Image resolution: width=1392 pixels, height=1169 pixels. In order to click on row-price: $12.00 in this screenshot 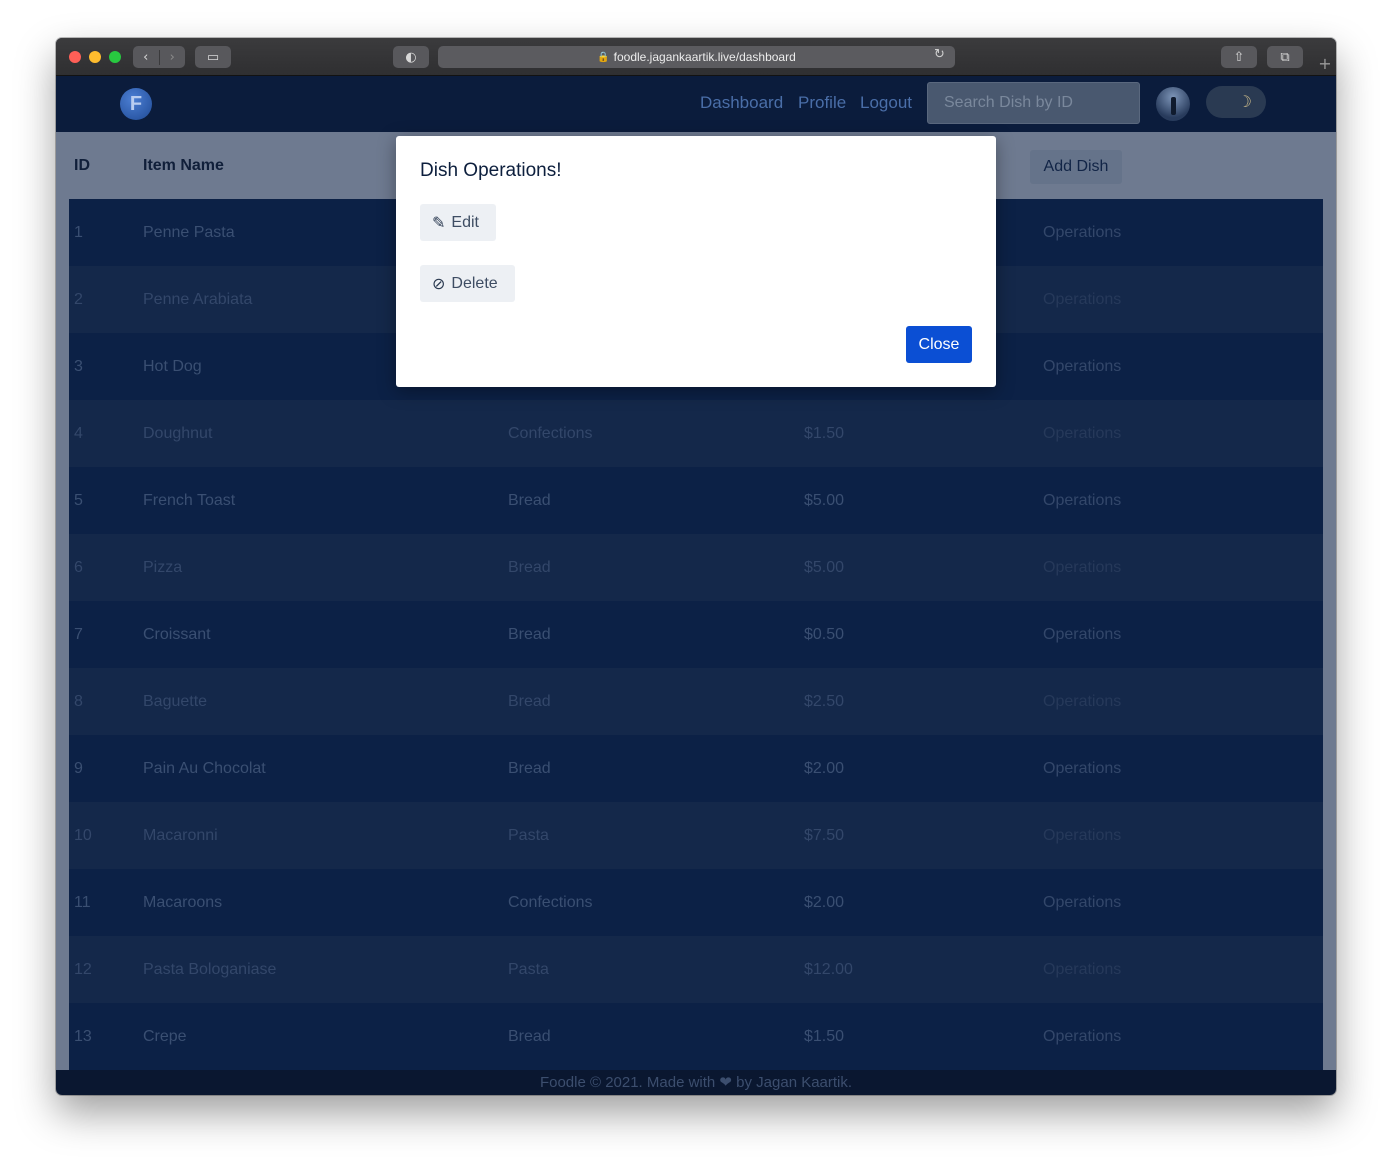, I will do `click(828, 969)`.